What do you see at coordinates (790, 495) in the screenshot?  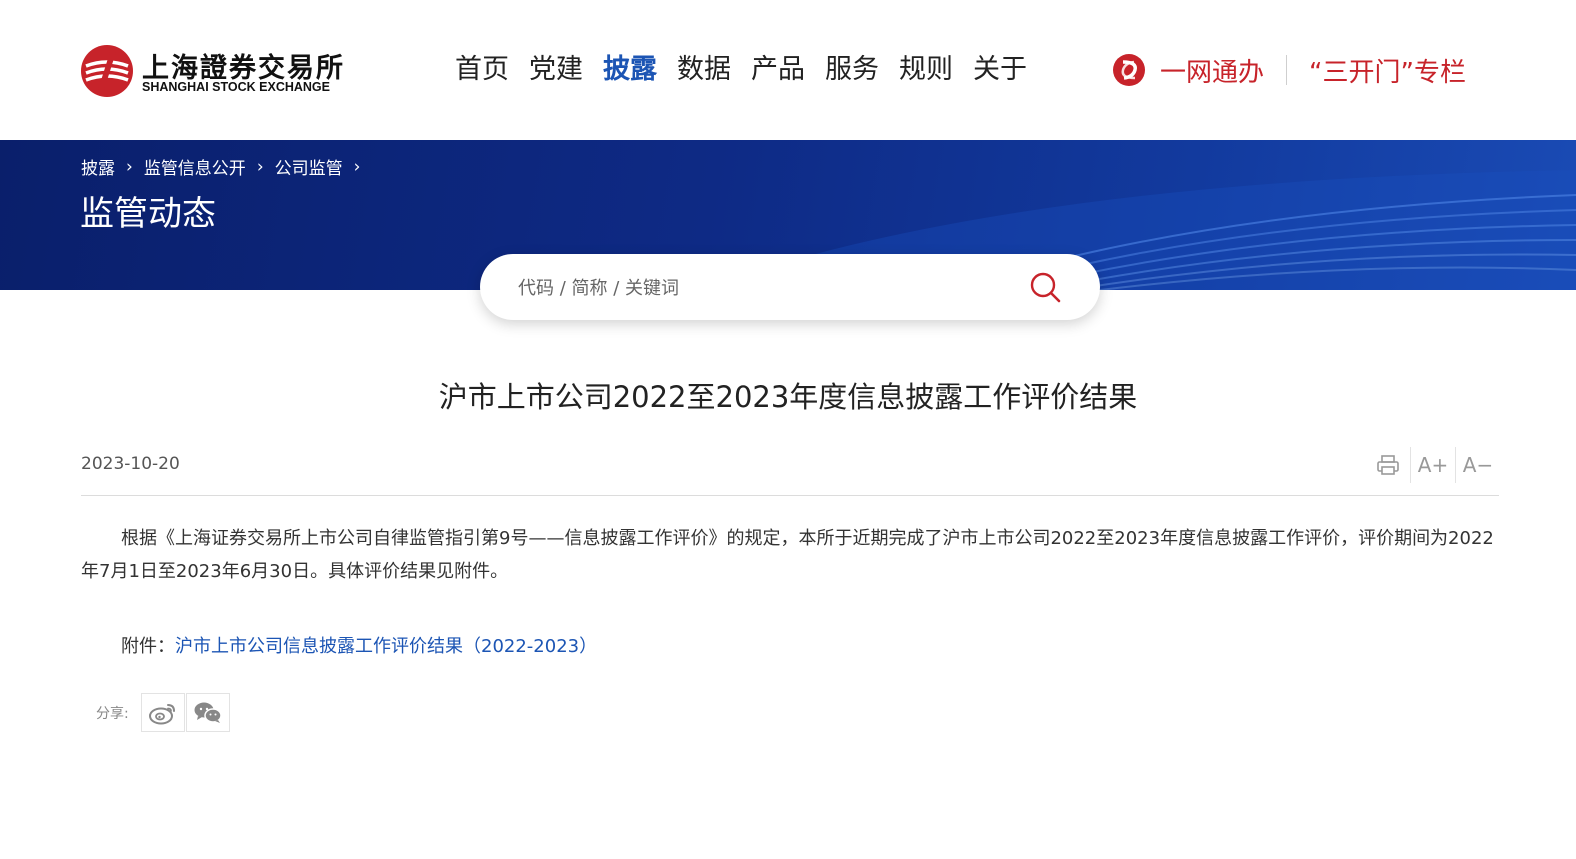 I see `title-divider` at bounding box center [790, 495].